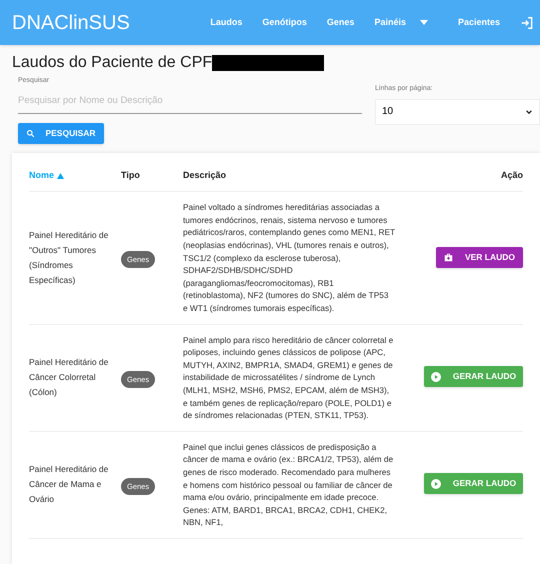 This screenshot has height=564, width=540. I want to click on search-field: Pesquisar por Nome ou Descrição, so click(190, 104).